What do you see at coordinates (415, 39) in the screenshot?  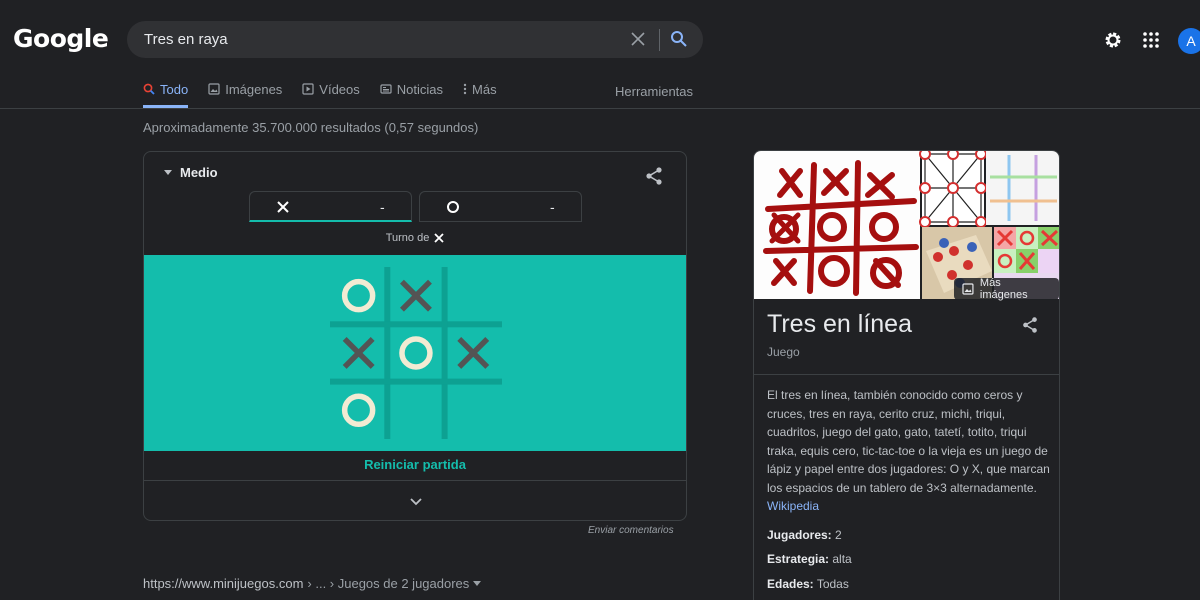 I see `search-box: Tres en raya` at bounding box center [415, 39].